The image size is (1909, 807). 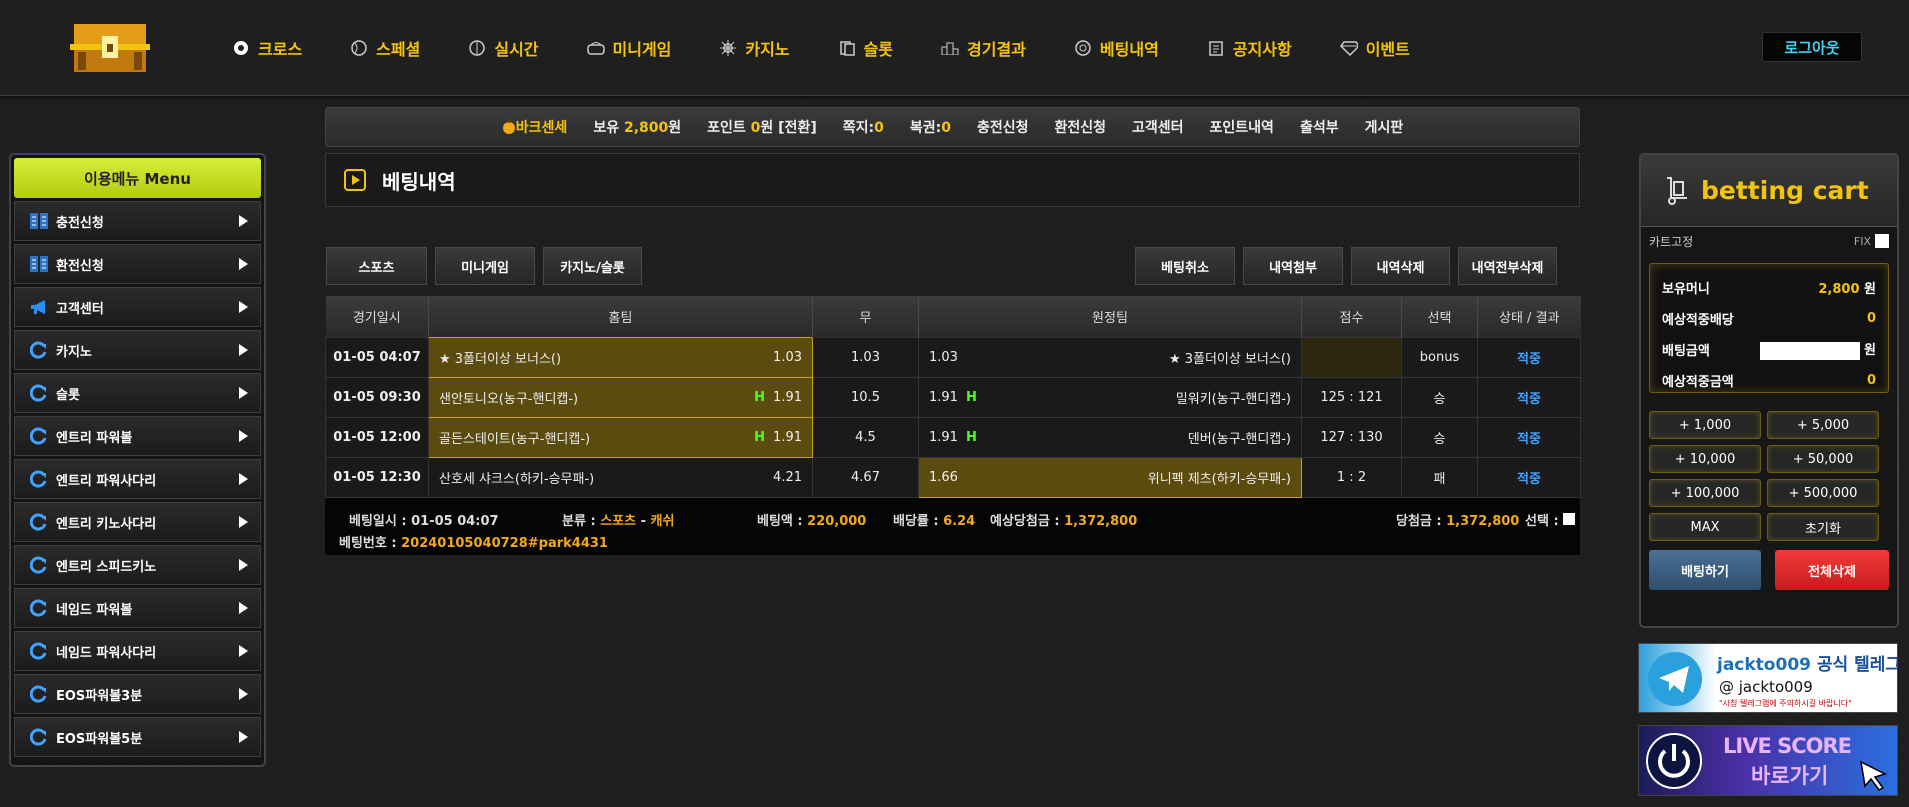 What do you see at coordinates (1319, 127) in the screenshot?
I see `link-attendance: 출석부` at bounding box center [1319, 127].